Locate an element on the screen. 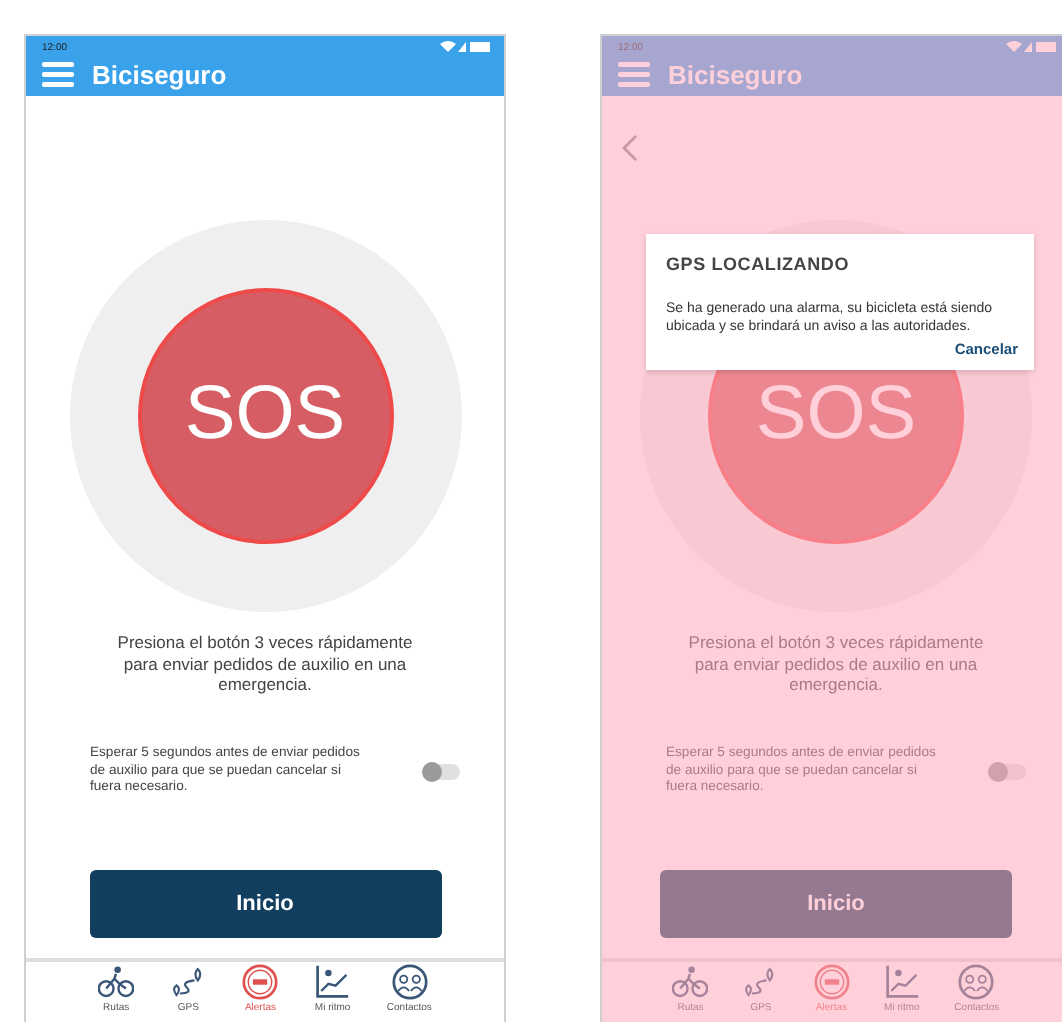 The height and width of the screenshot is (1030, 1062). dialog-title: GPS LOCALIZANDO is located at coordinates (758, 264).